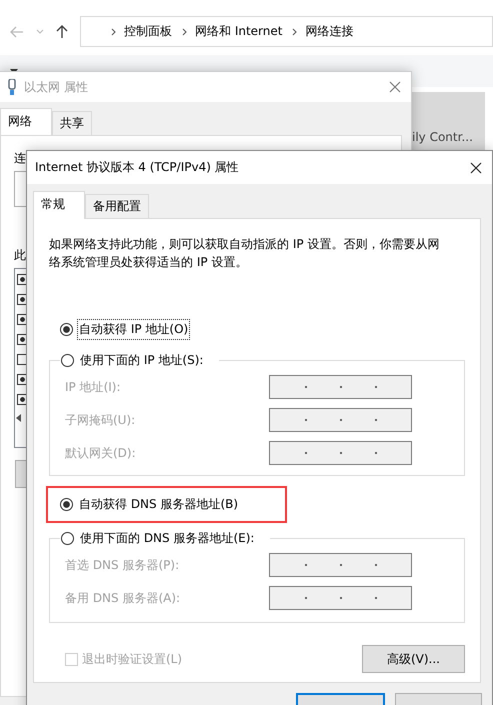 This screenshot has width=493, height=705. Describe the element at coordinates (59, 205) in the screenshot. I see `tab: 常规` at that location.